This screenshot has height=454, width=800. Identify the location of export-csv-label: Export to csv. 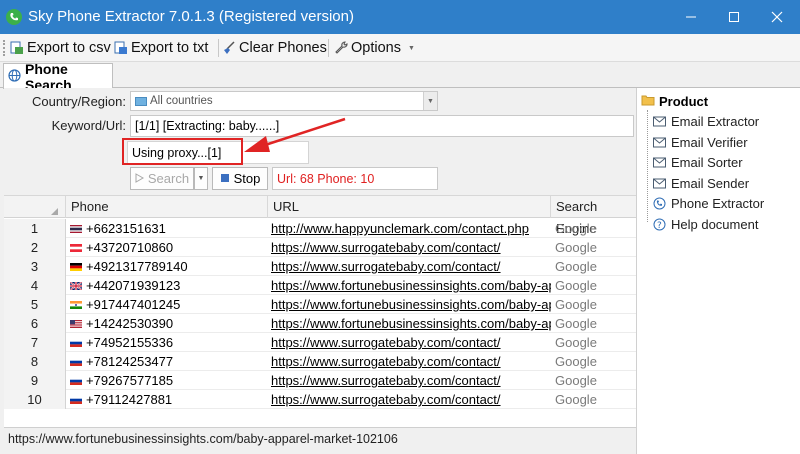
(69, 48).